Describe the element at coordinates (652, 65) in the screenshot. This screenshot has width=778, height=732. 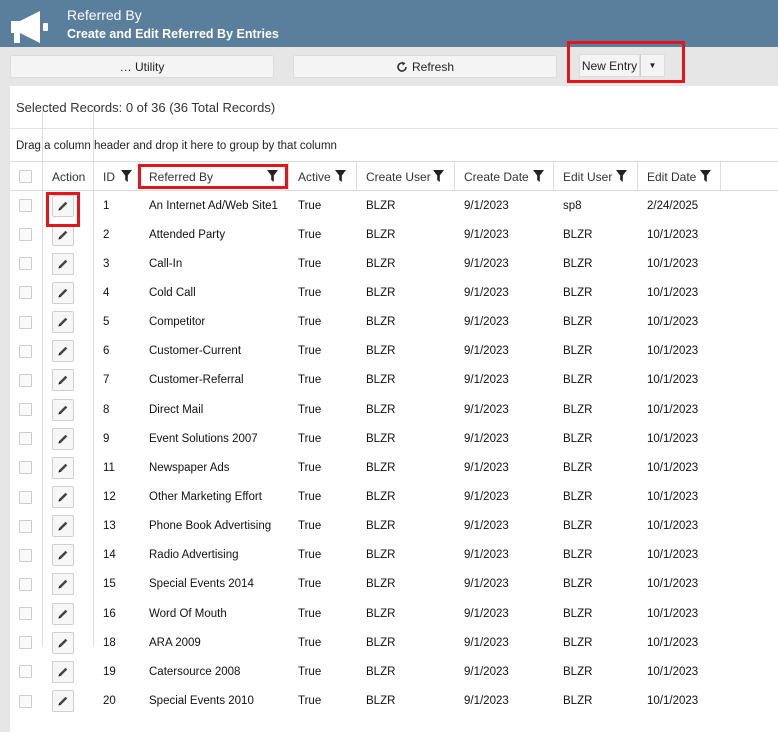
I see `new-entry-dropdown-button: ▼` at that location.